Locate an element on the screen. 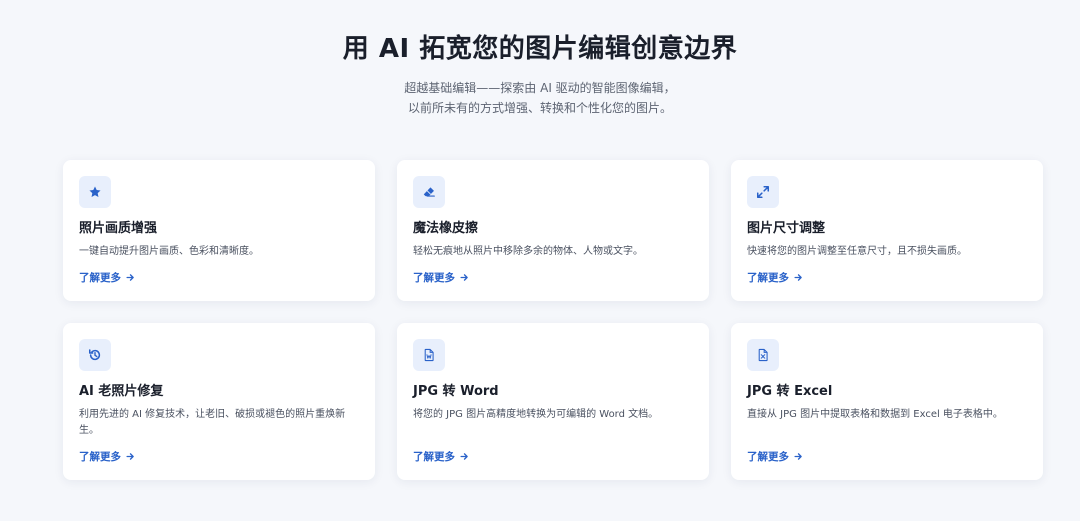 This screenshot has width=1080, height=521. card-title: AI 老照片修复 is located at coordinates (121, 391).